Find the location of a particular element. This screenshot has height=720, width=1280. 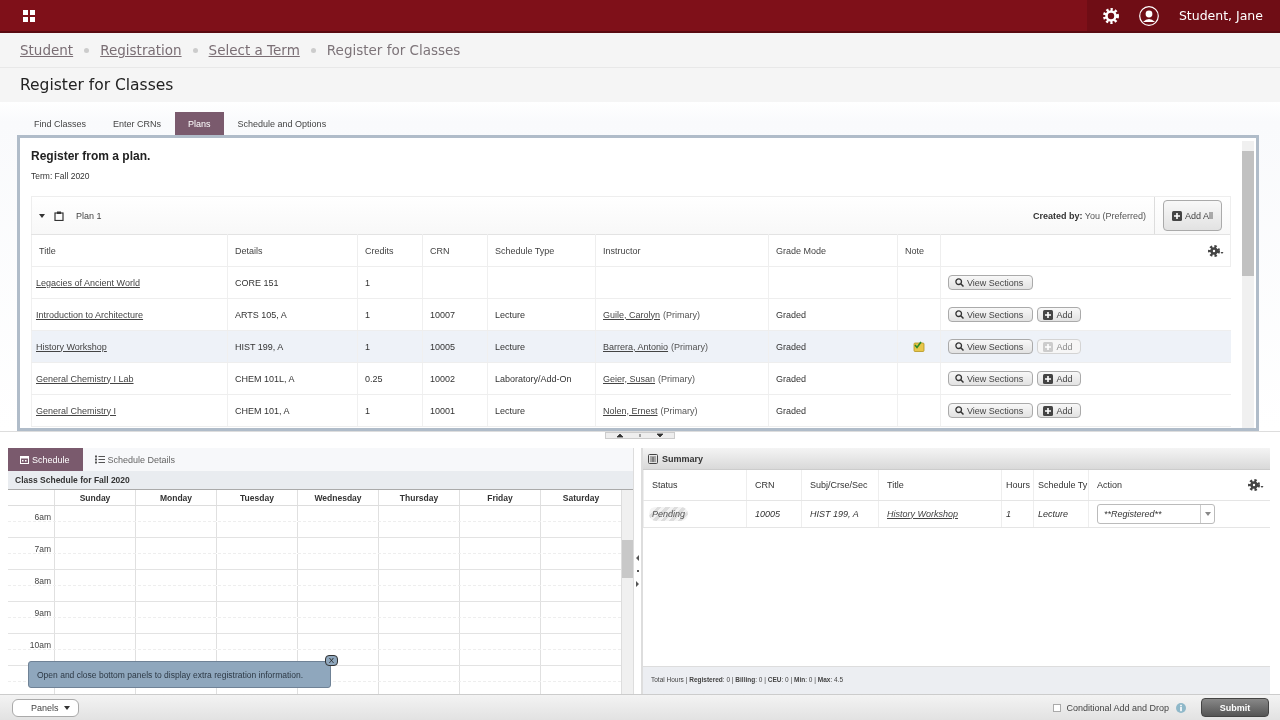

table-cell: ARTS 105, A is located at coordinates (261, 314).